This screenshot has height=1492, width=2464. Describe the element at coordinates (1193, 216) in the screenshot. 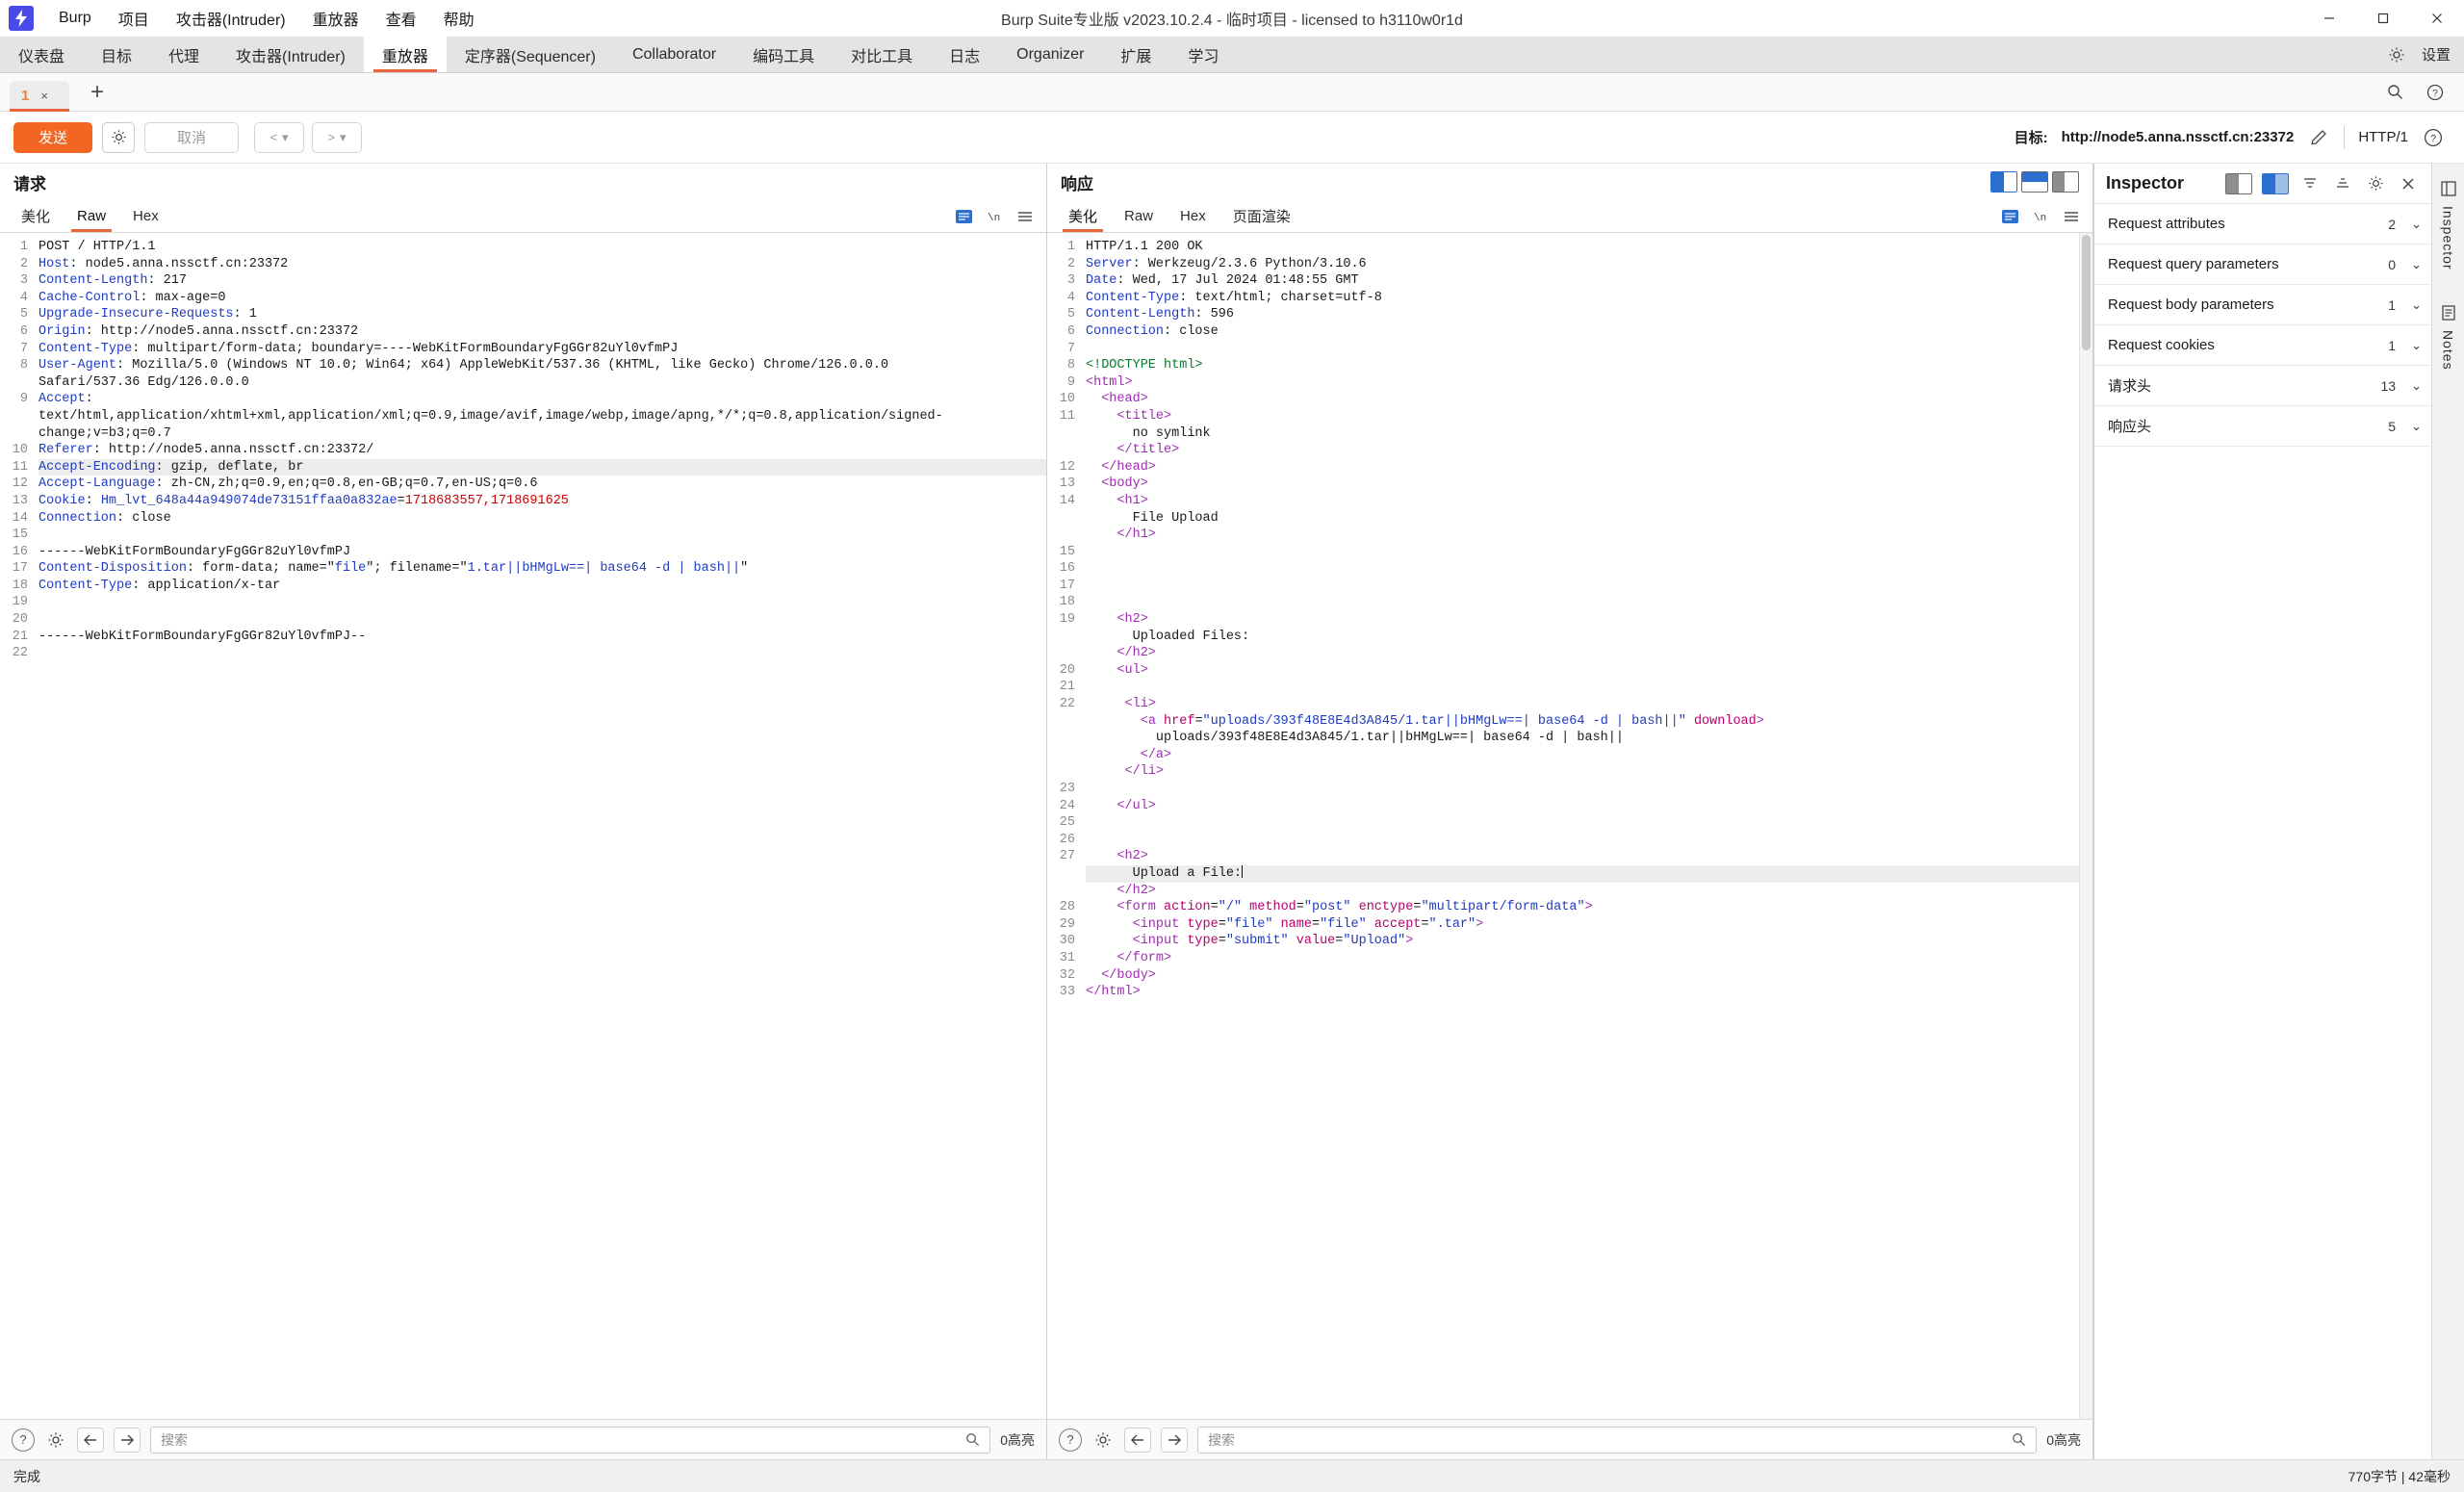

I see `response-tab-hex: Hex` at that location.